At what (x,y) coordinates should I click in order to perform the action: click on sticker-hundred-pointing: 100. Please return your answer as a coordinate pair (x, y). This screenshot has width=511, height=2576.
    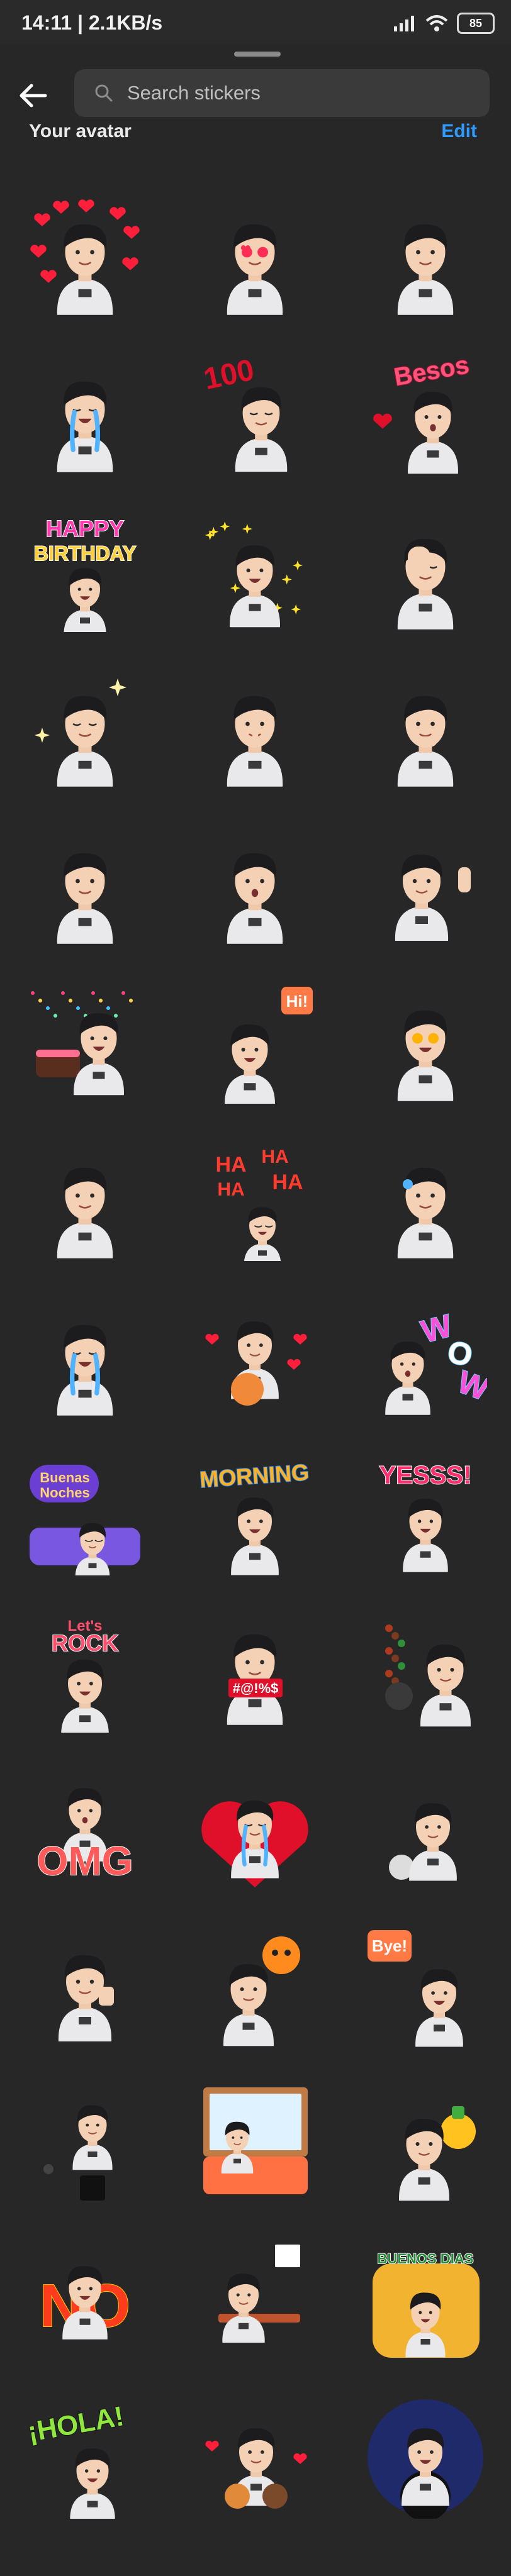
    Looking at the image, I should click on (255, 413).